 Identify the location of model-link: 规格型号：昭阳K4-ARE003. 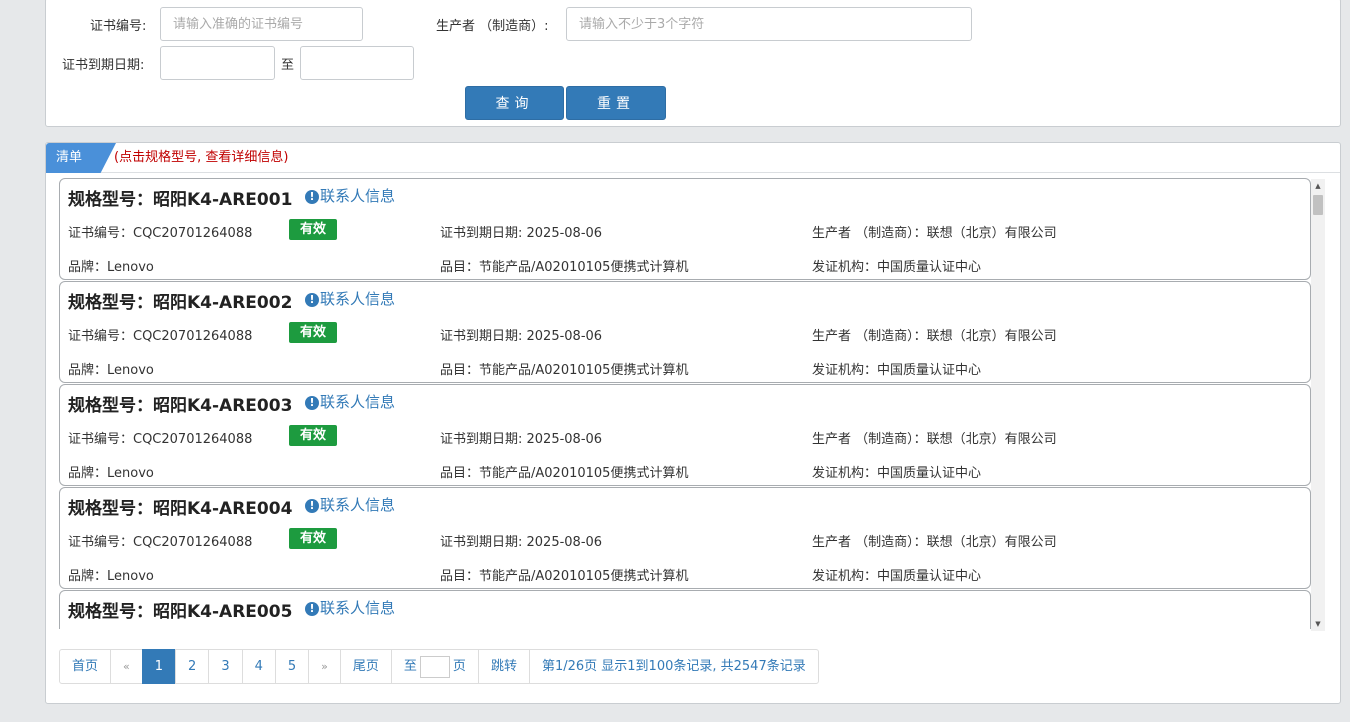
(180, 403).